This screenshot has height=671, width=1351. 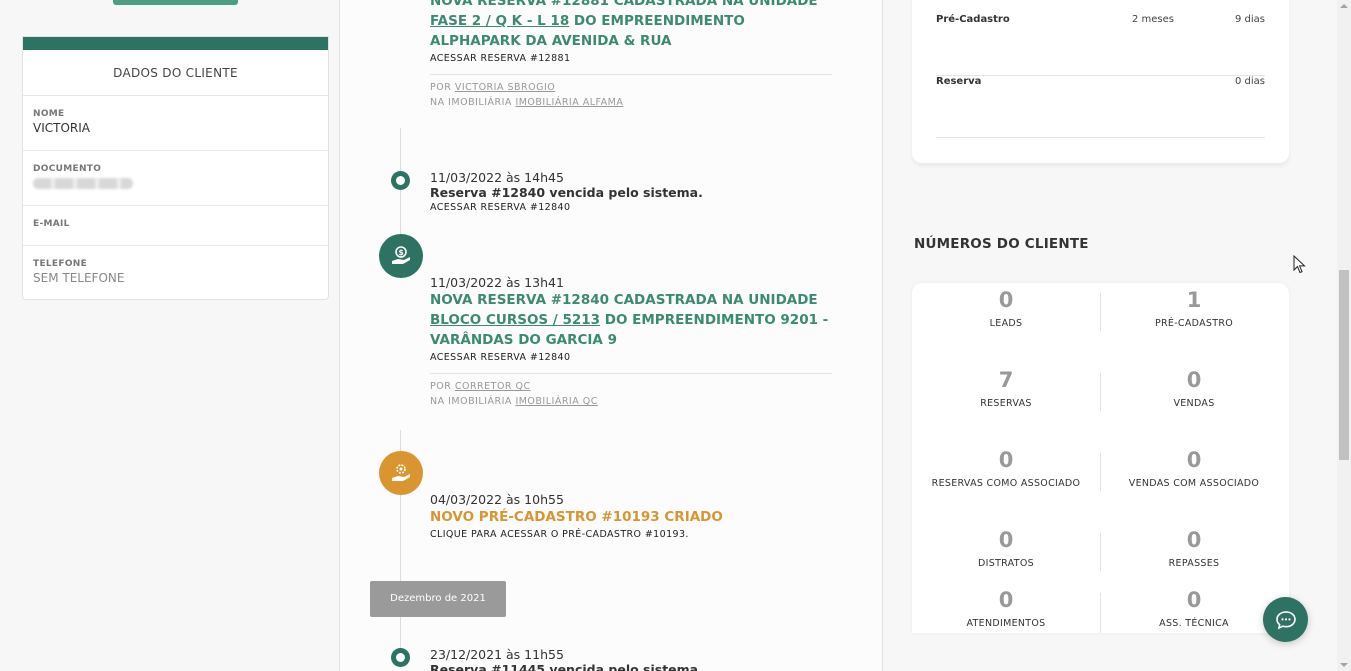 I want to click on field-email: E-MAIL, so click(x=175, y=226).